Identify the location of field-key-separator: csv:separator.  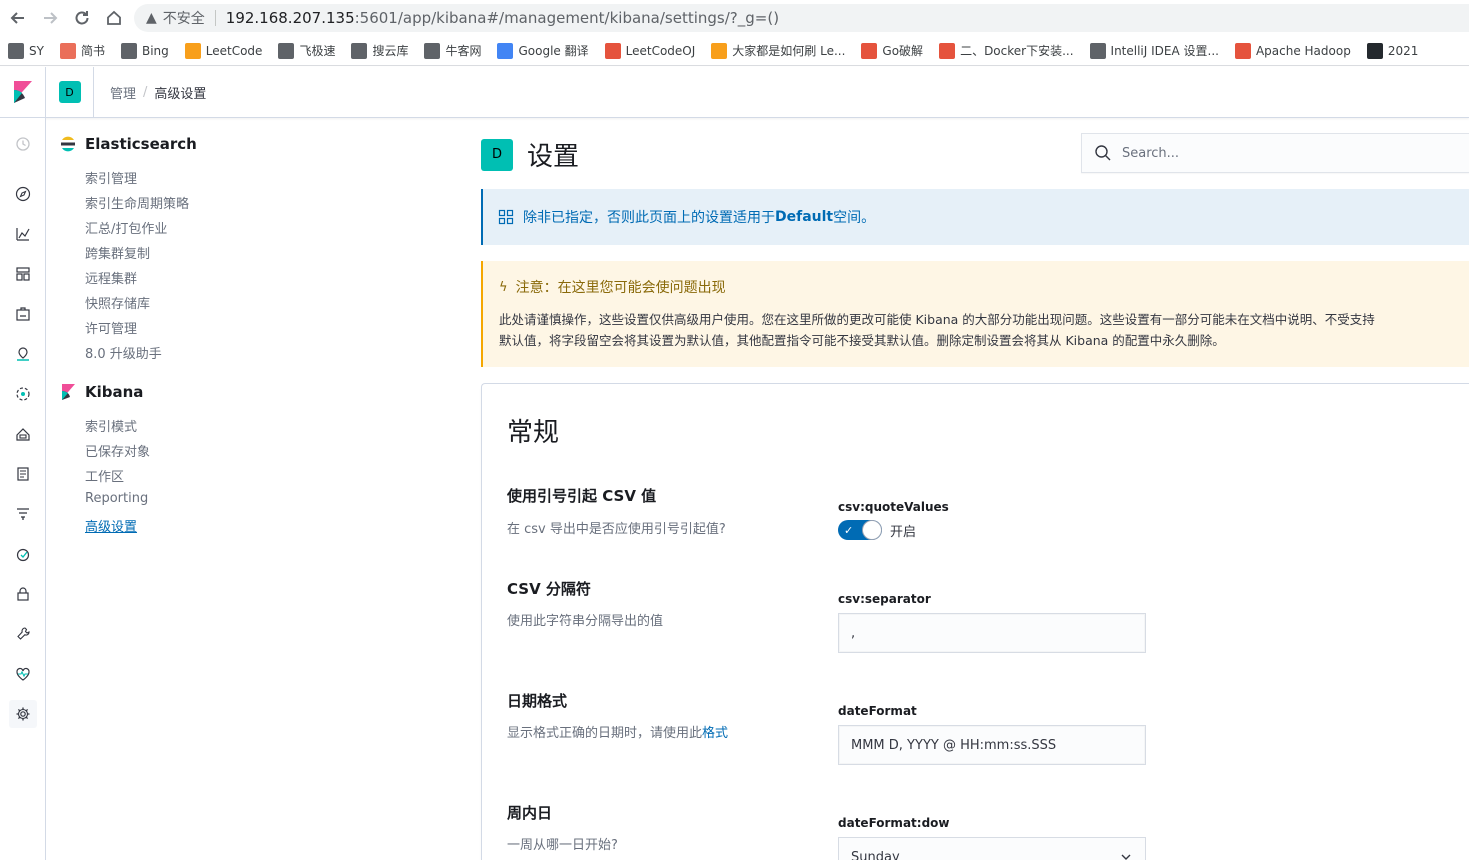
(884, 599).